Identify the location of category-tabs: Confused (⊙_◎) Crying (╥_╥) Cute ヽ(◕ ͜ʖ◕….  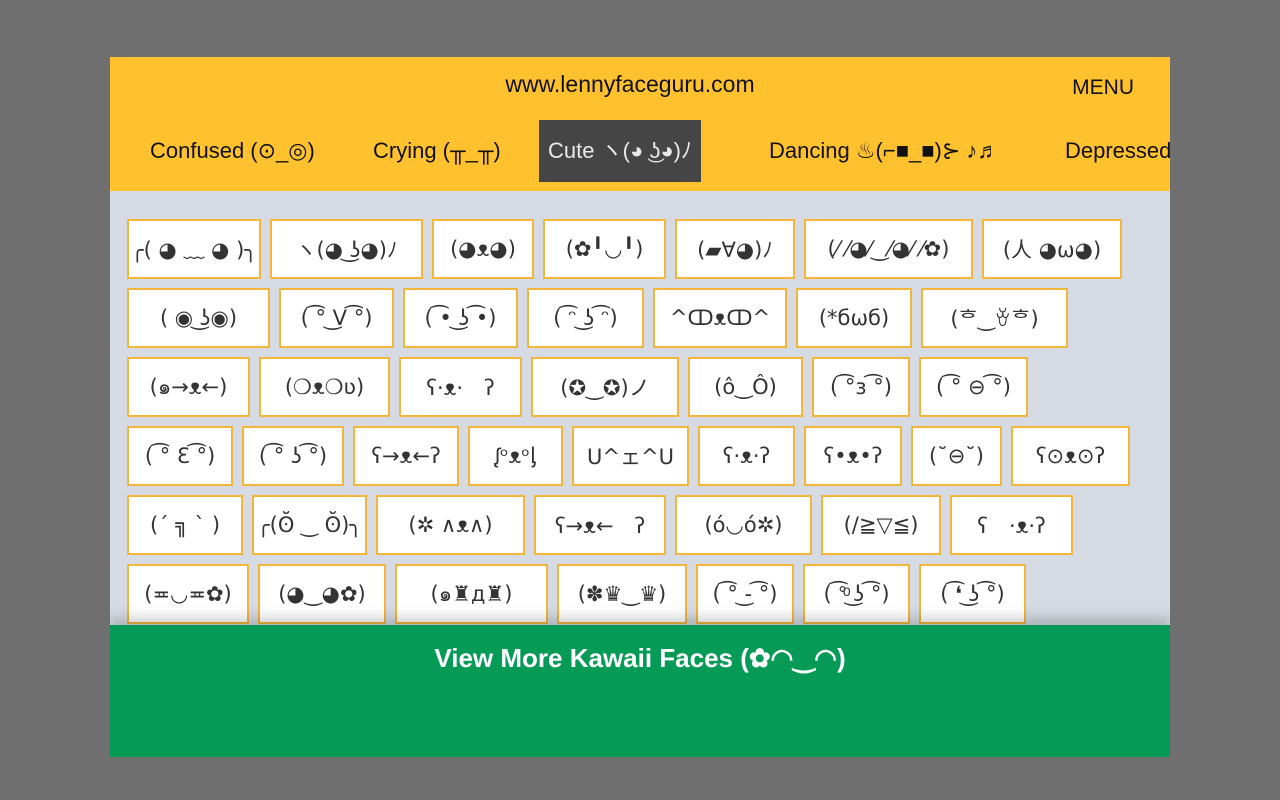
(640, 151).